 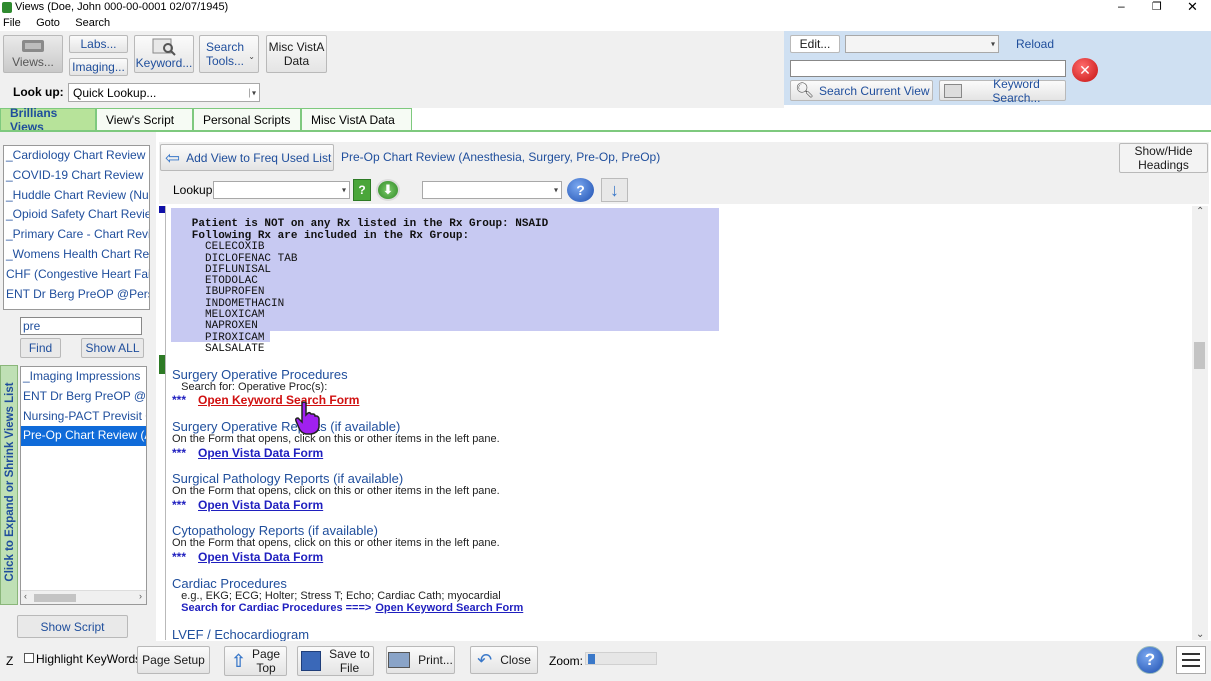 I want to click on scroll-right-icon: ›, so click(x=140, y=596).